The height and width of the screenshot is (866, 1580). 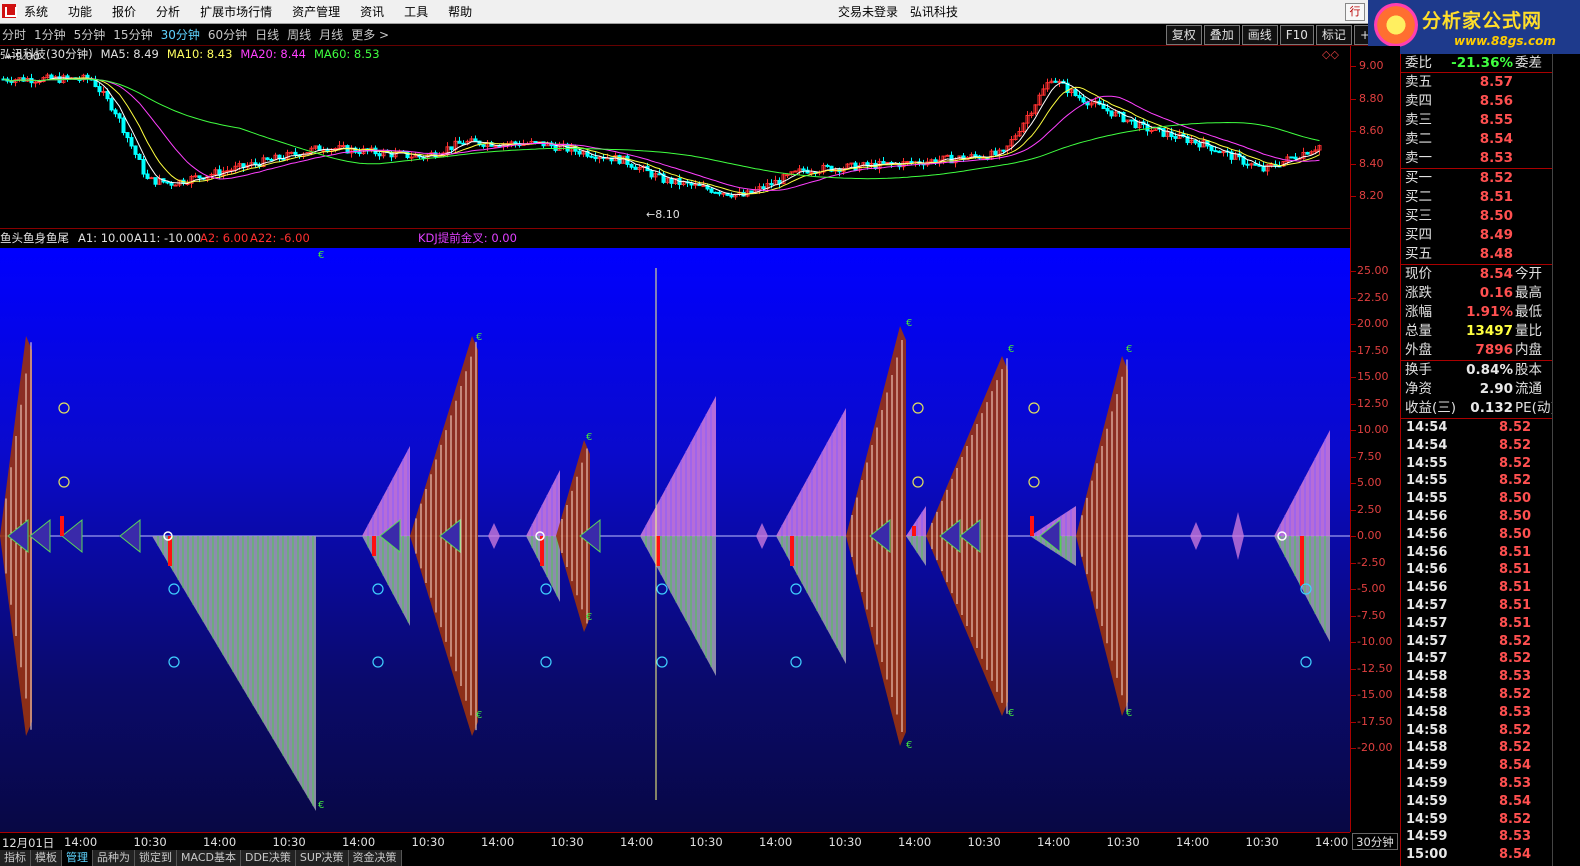 What do you see at coordinates (316, 12) in the screenshot?
I see `menu-item: 资产管理` at bounding box center [316, 12].